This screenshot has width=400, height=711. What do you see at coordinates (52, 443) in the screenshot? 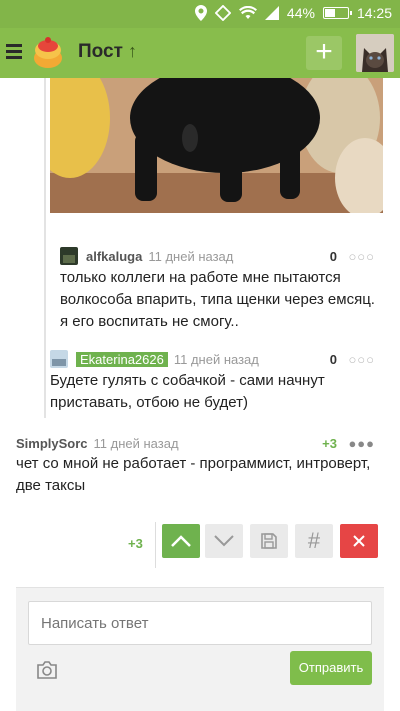
I see `comment-username: SimplySorc` at bounding box center [52, 443].